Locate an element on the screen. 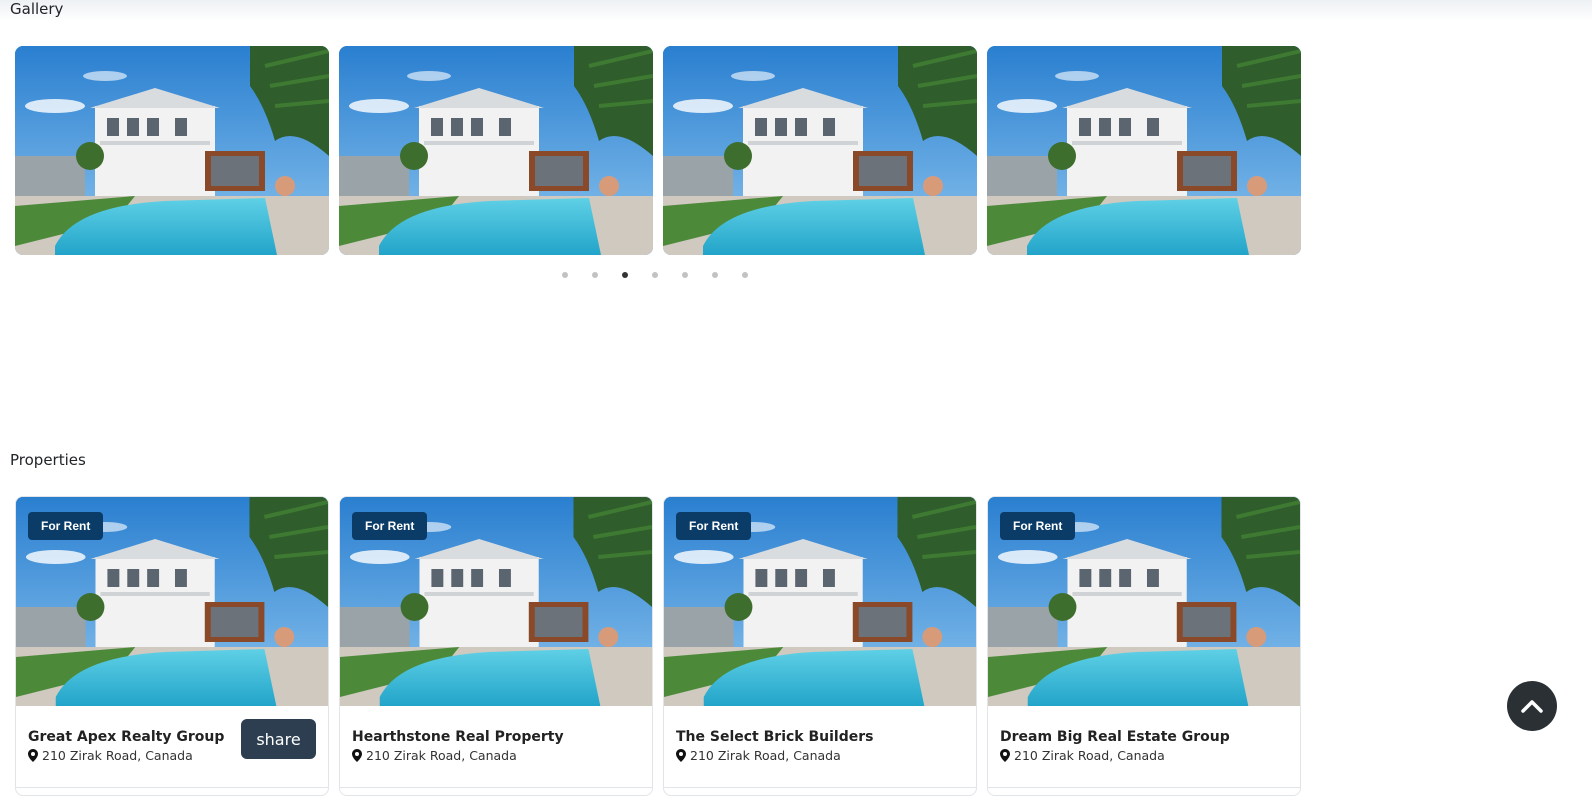 The width and height of the screenshot is (1592, 796). chevron-up-icon is located at coordinates (1532, 706).